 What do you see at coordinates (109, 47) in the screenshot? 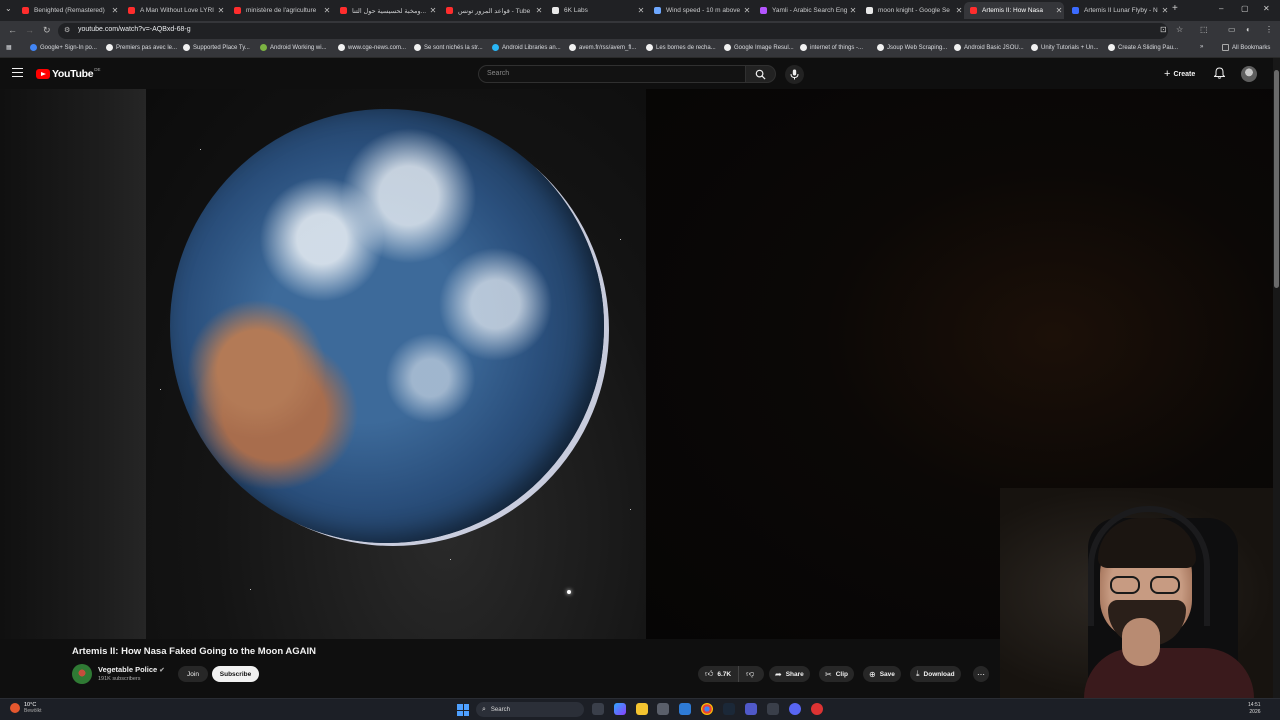
I see `bookmark-favicon-icon` at bounding box center [109, 47].